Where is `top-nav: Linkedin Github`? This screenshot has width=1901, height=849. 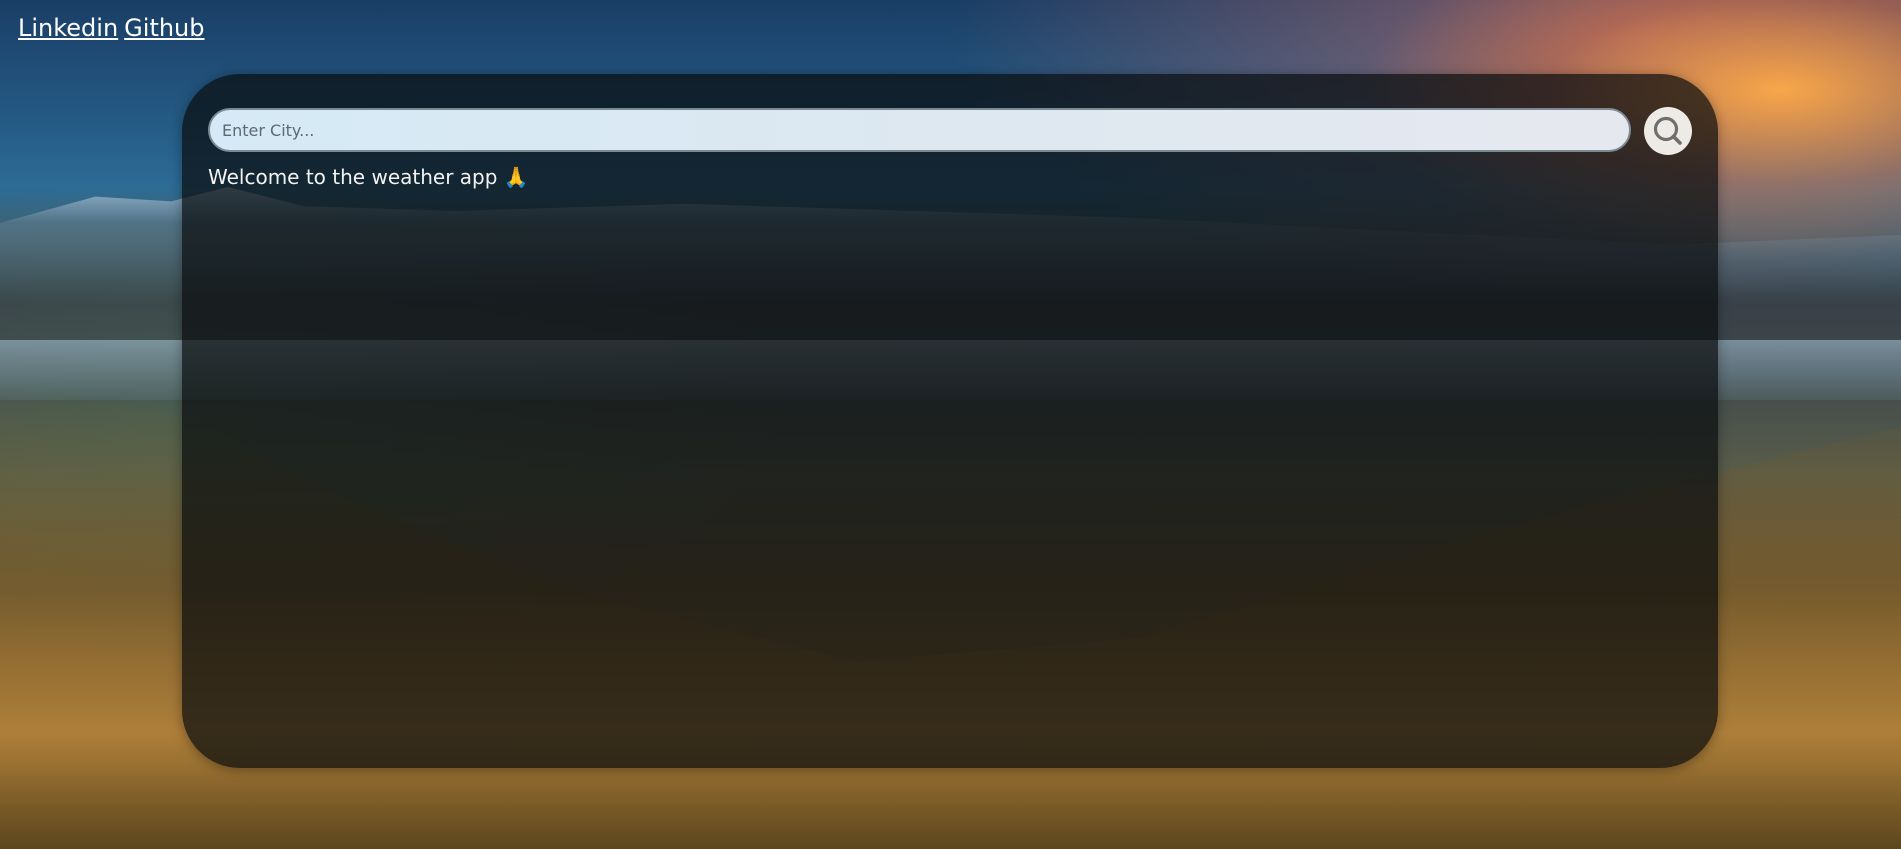
top-nav: Linkedin Github is located at coordinates (114, 28).